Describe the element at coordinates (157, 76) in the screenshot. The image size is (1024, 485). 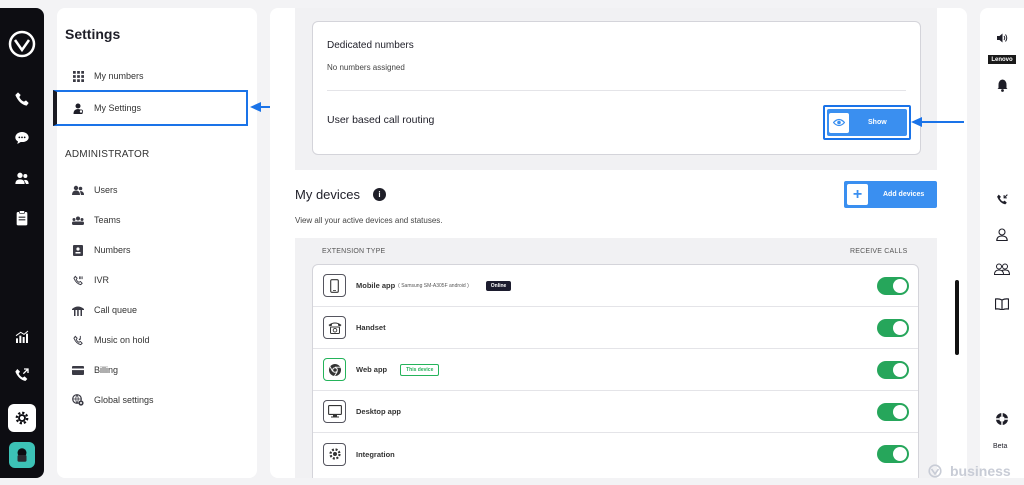
I see `nav-my-numbers: My numbers` at that location.